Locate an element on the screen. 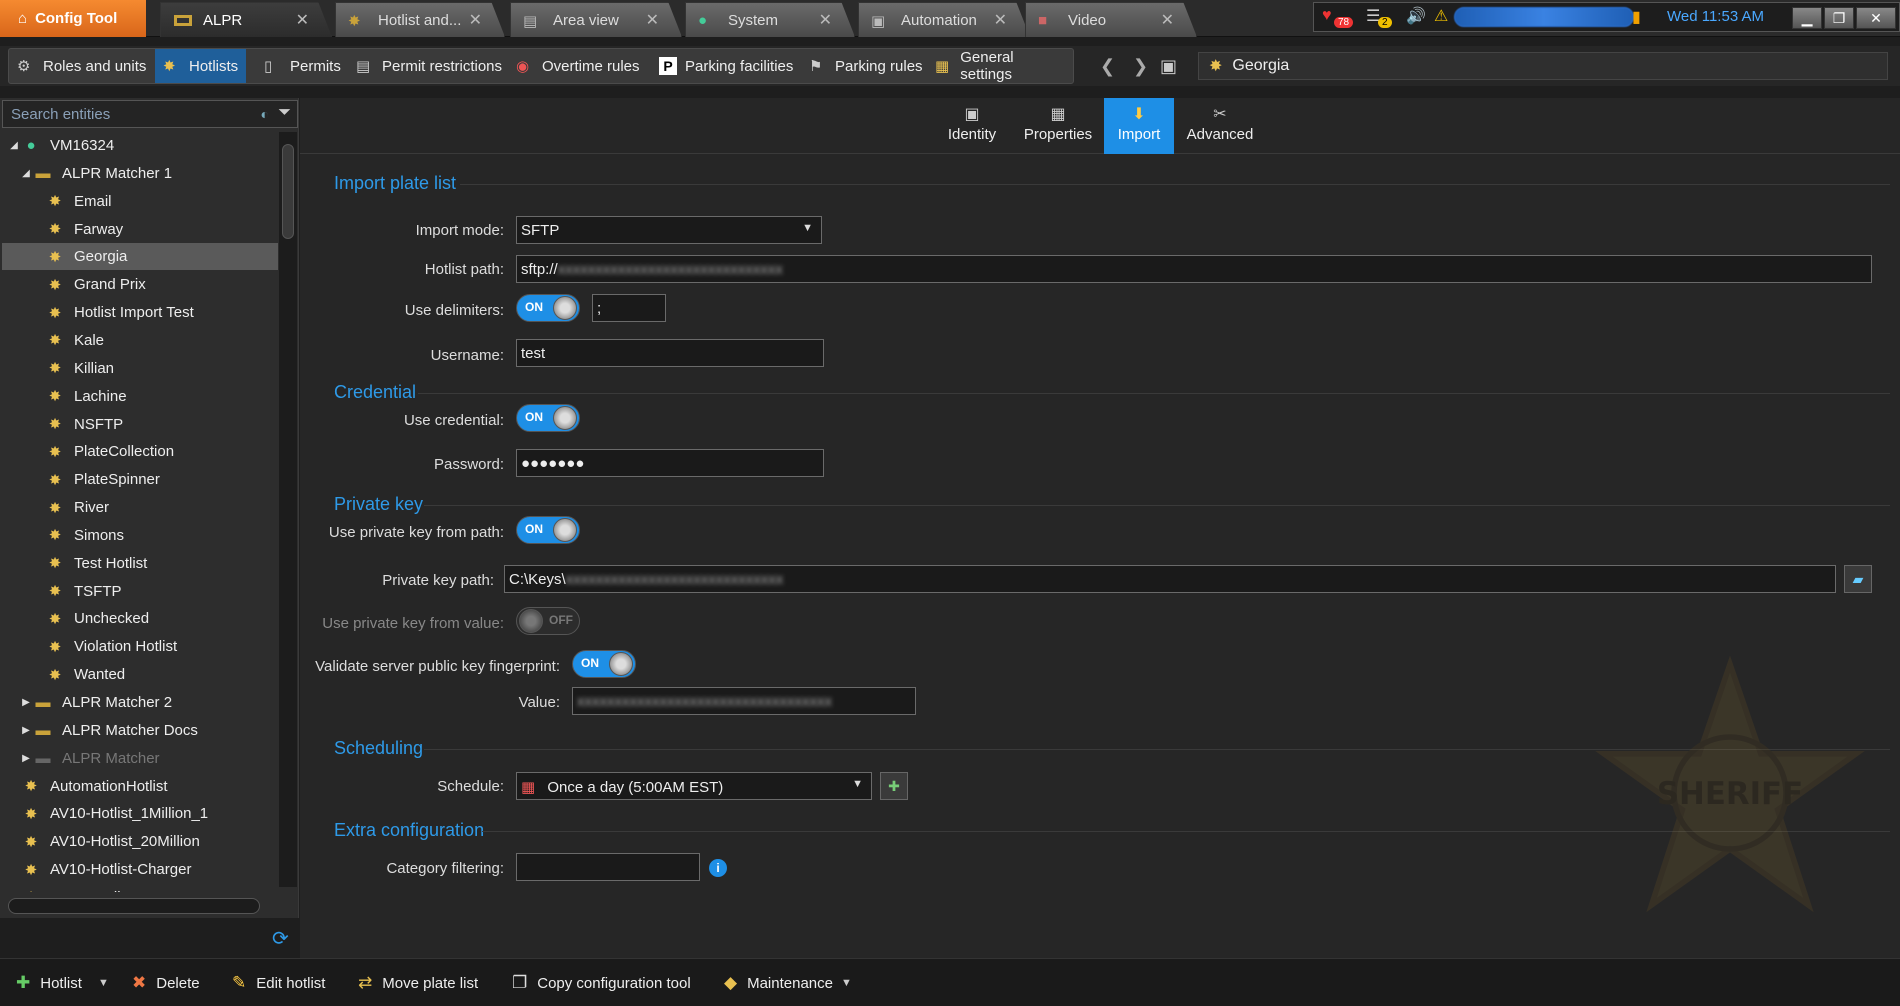 This screenshot has width=1900, height=1006. edit-schedule-button: ✚ is located at coordinates (894, 786).